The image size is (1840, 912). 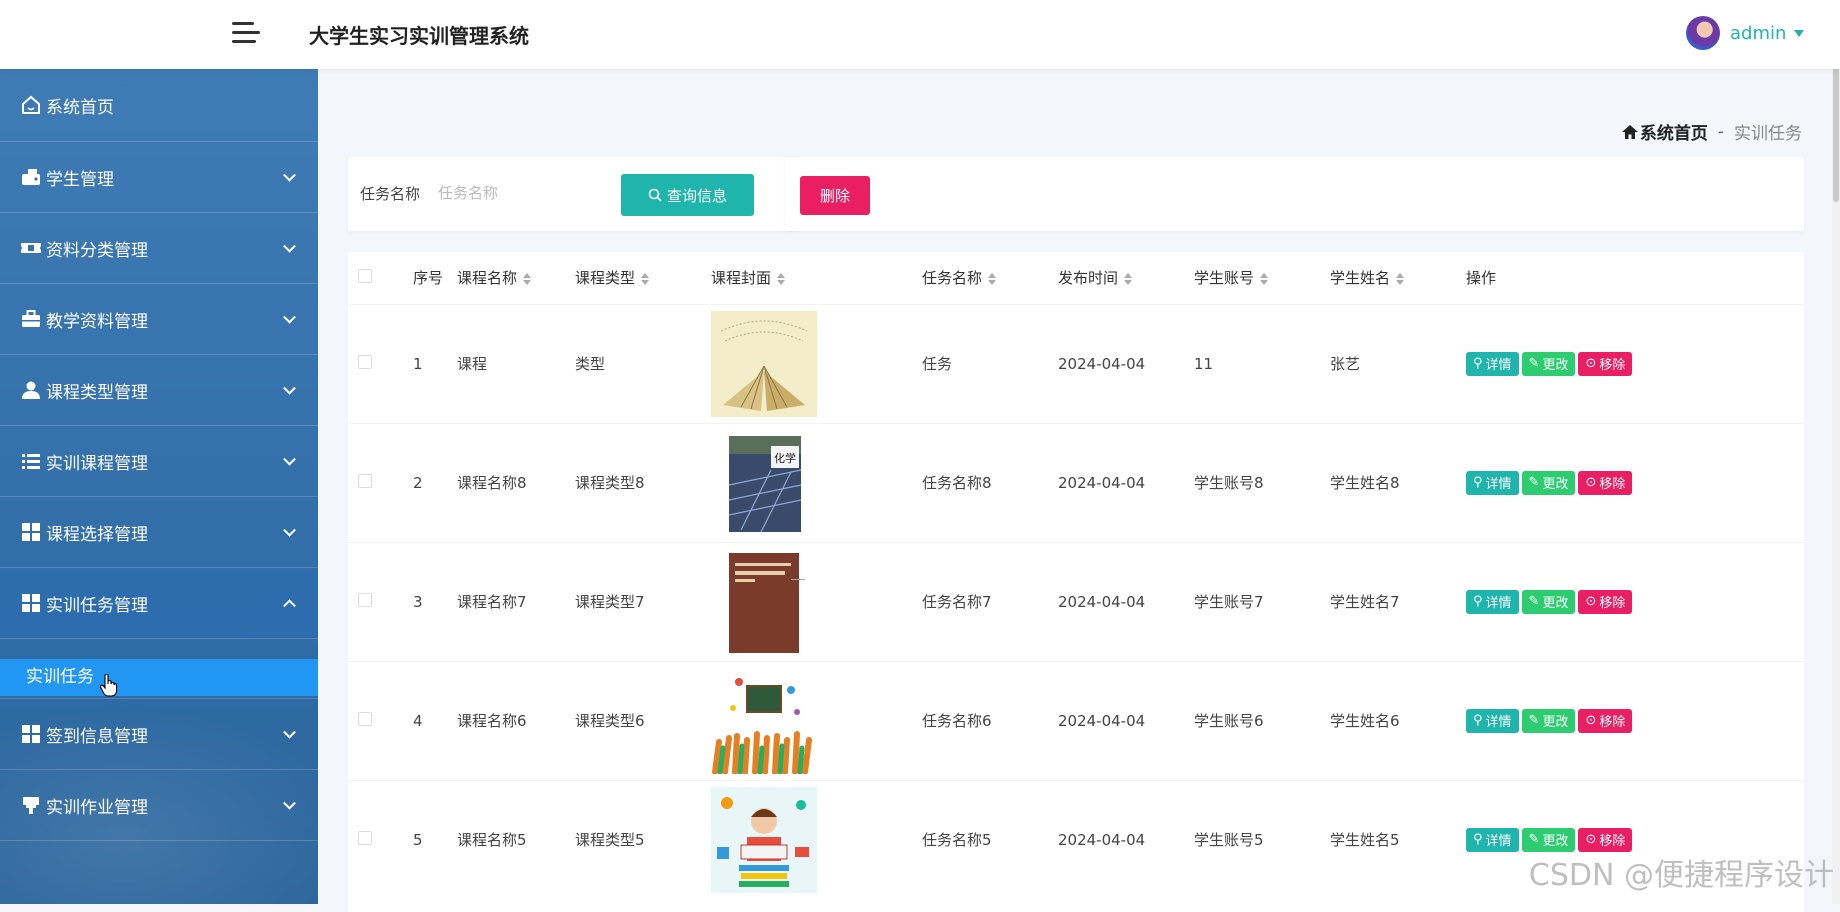 What do you see at coordinates (31, 390) in the screenshot?
I see `user-icon` at bounding box center [31, 390].